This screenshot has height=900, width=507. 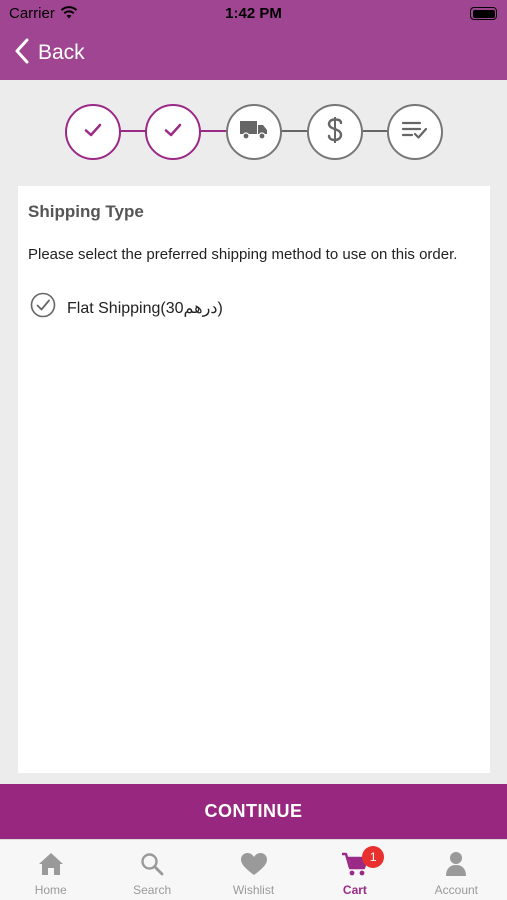 What do you see at coordinates (354, 890) in the screenshot?
I see `tab-label: Cart` at bounding box center [354, 890].